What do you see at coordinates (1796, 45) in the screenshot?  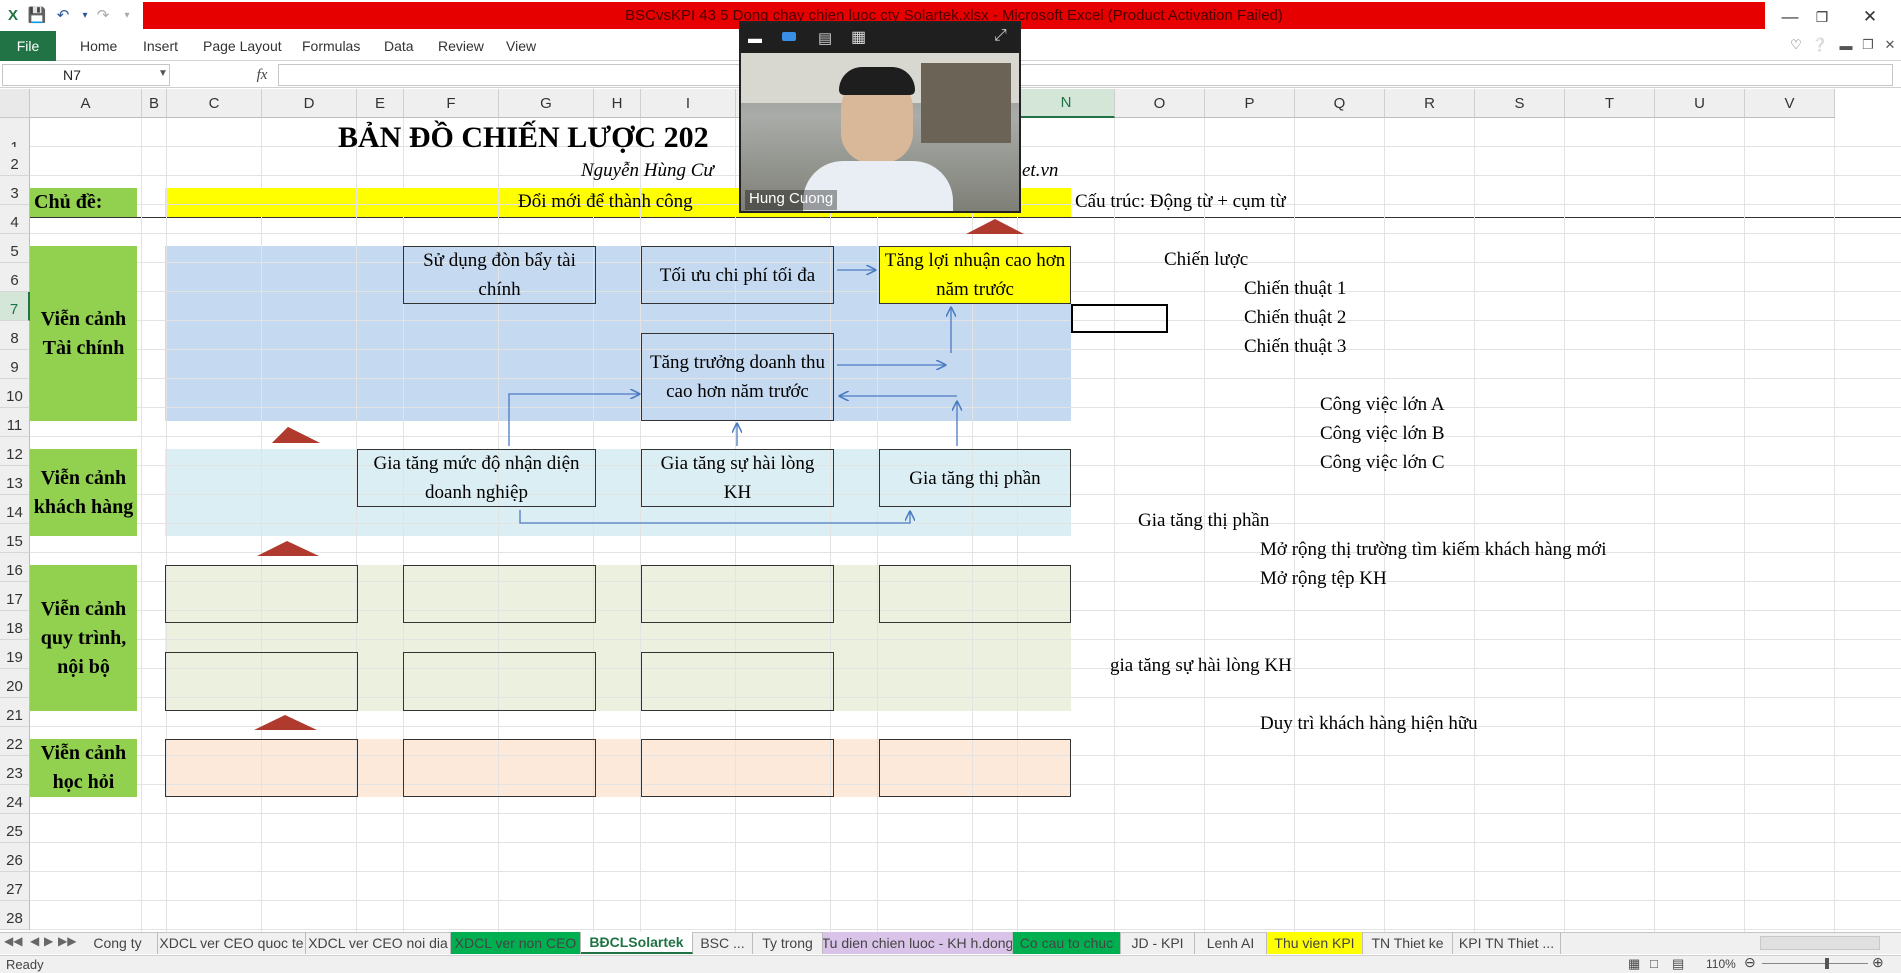 I see `ribbon-collapse-icon: ♡` at bounding box center [1796, 45].